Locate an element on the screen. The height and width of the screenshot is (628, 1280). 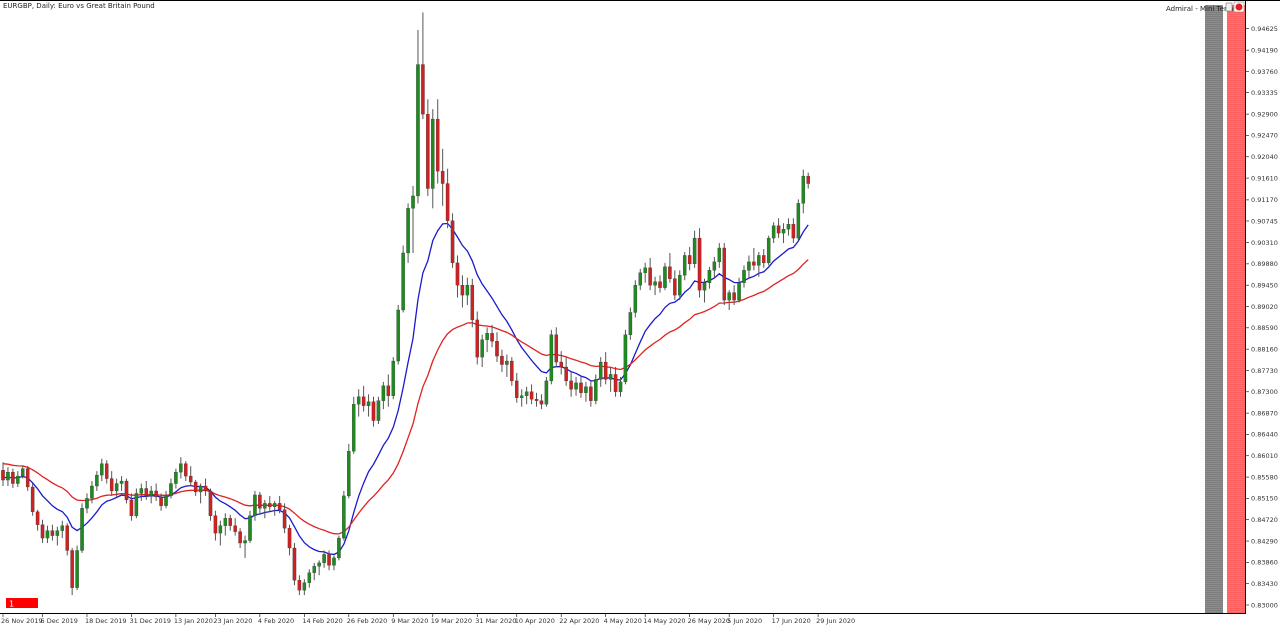
price-tick-label: 0.88590 is located at coordinates (1264, 328).